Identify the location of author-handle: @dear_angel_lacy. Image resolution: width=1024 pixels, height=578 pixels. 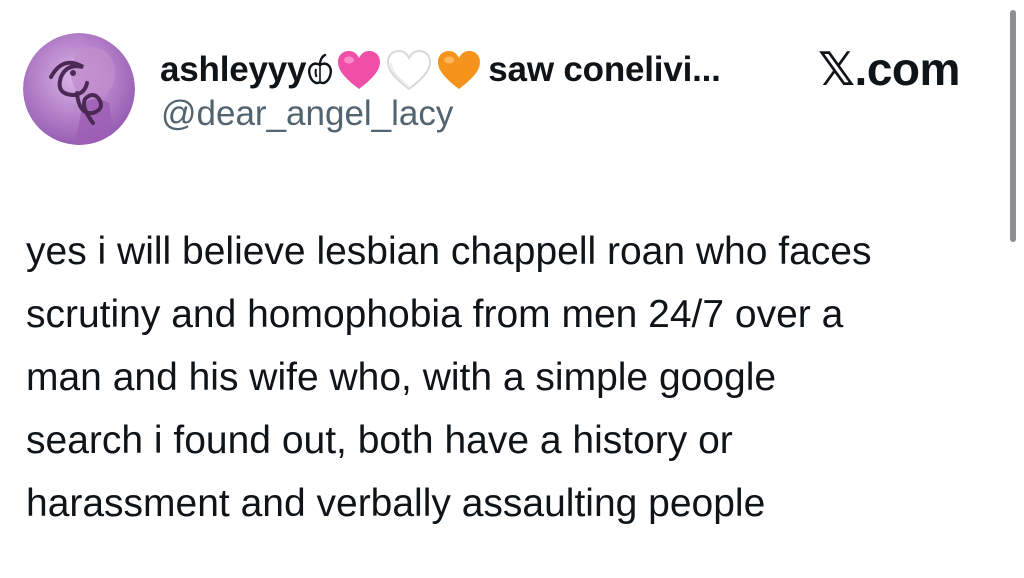
(307, 114).